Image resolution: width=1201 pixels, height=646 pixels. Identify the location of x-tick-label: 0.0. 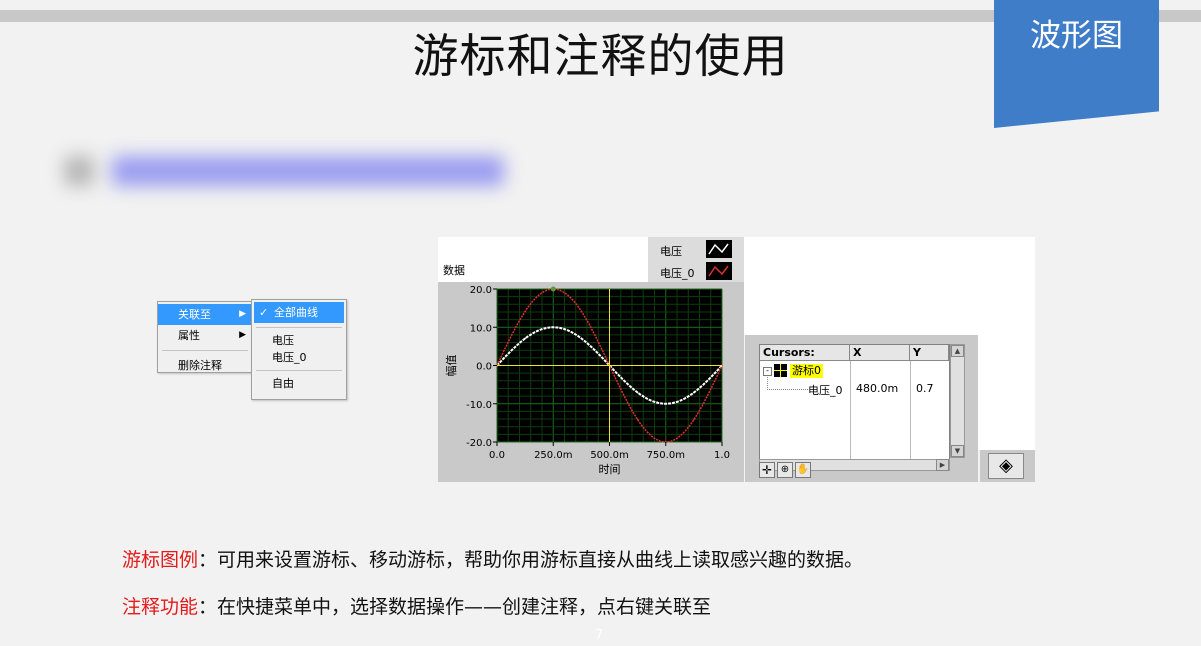
(497, 455).